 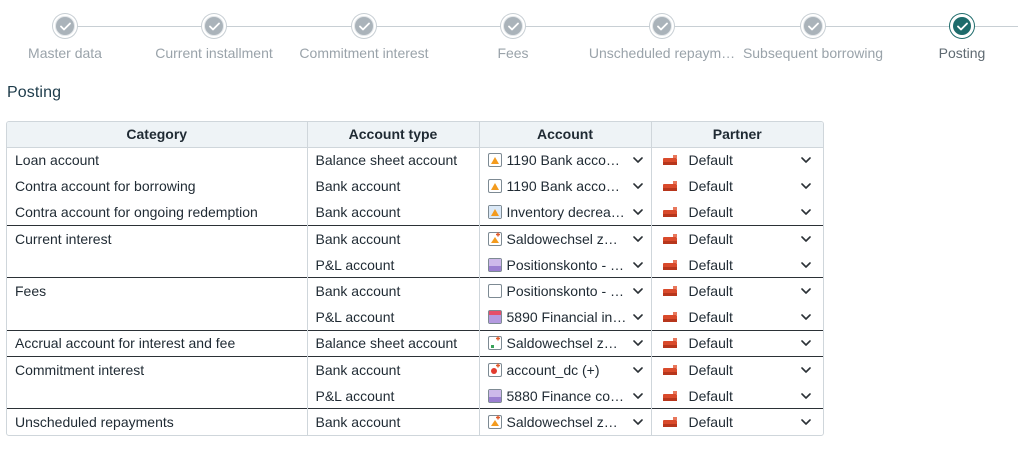 I want to click on cell-category: Fees, so click(x=157, y=291).